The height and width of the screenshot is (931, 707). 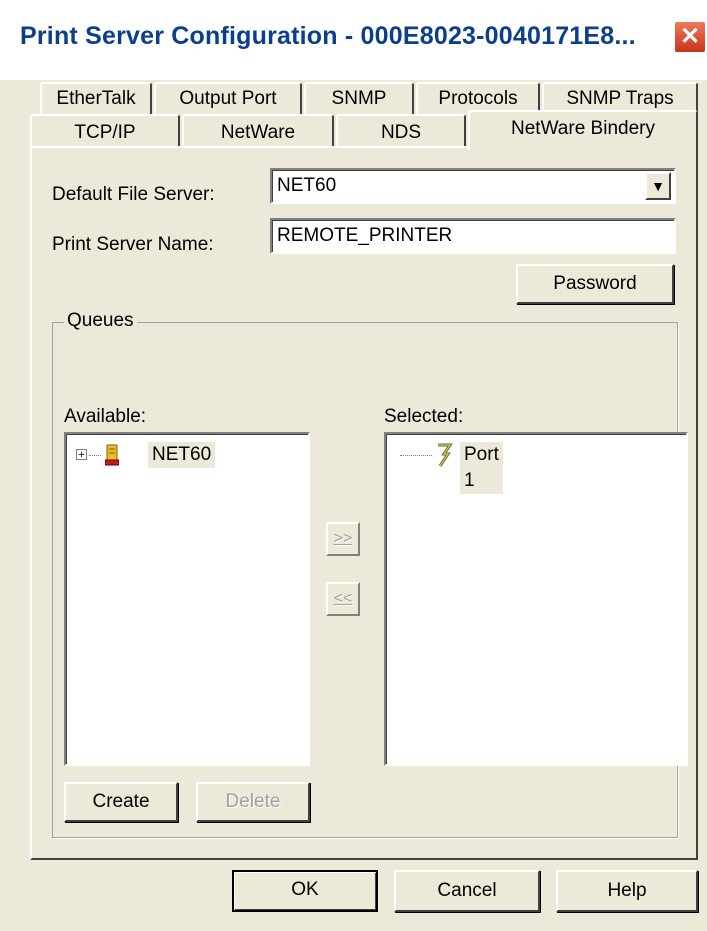 What do you see at coordinates (182, 455) in the screenshot?
I see `available-item-label: NET60` at bounding box center [182, 455].